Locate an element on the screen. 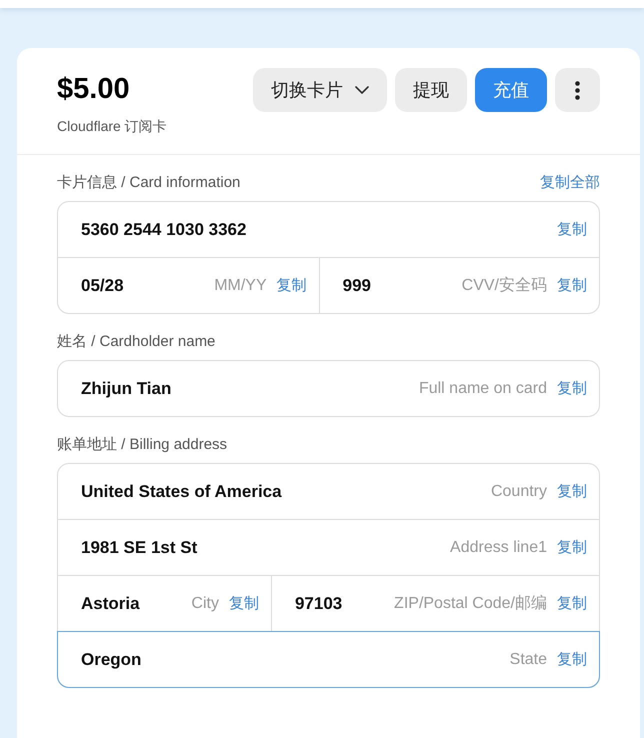 The height and width of the screenshot is (738, 644). field-hint: Address line1 is located at coordinates (498, 548).